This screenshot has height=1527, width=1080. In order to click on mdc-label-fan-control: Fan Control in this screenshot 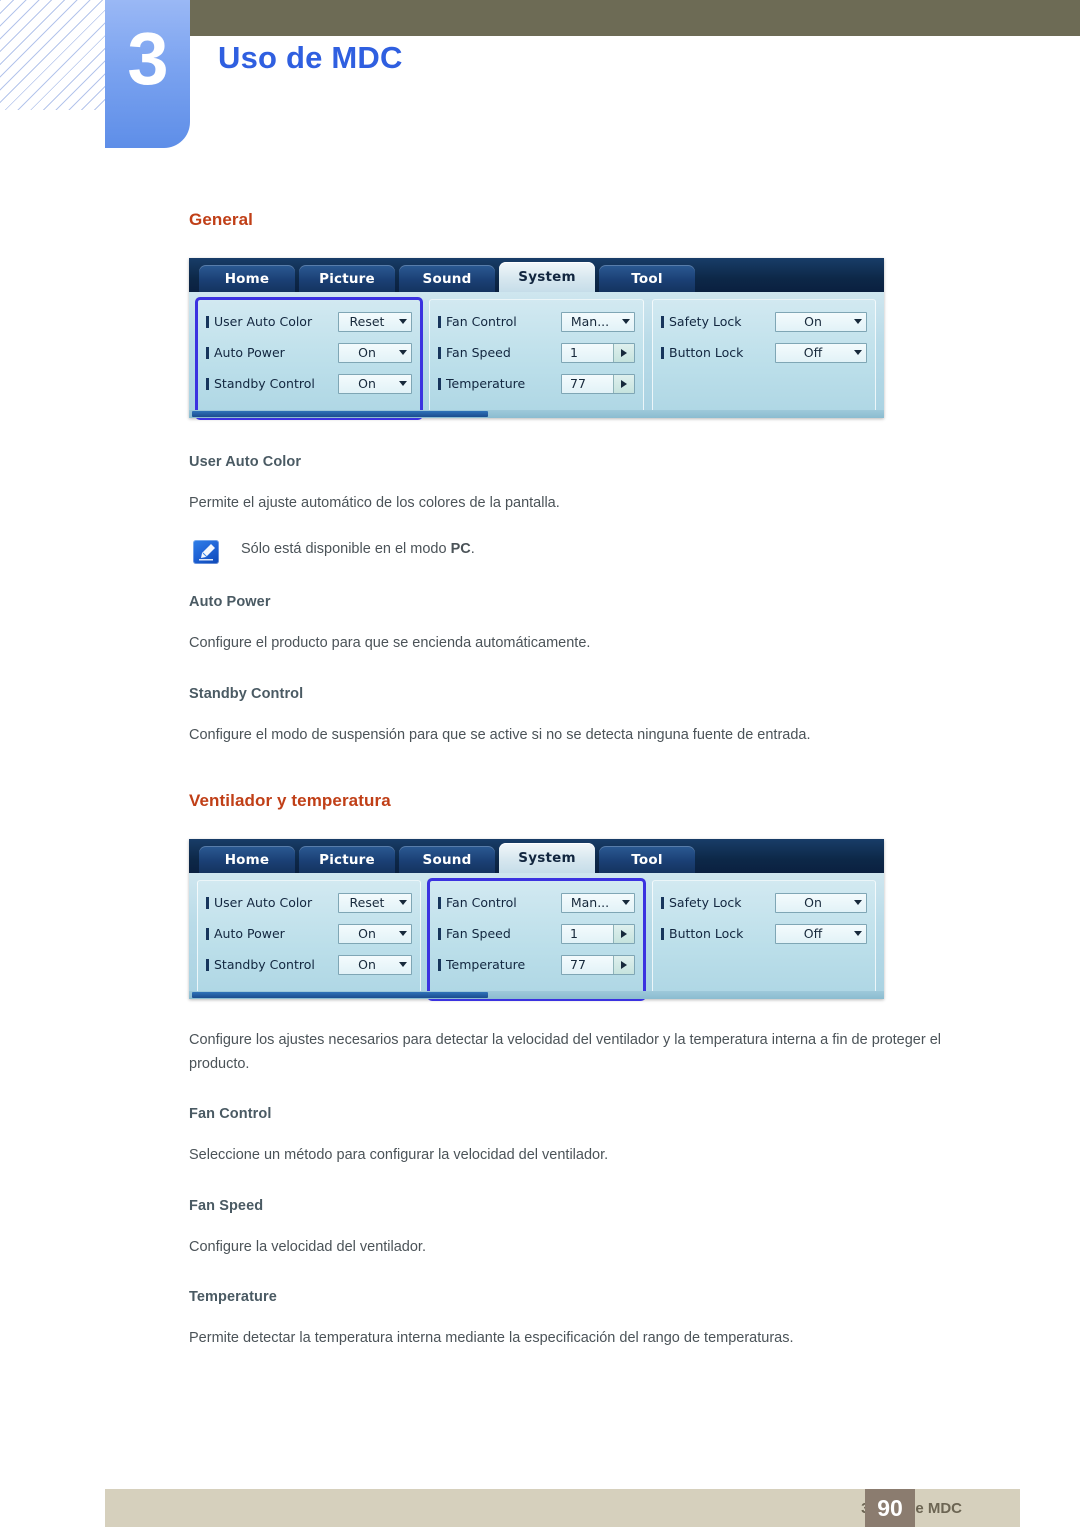, I will do `click(481, 321)`.